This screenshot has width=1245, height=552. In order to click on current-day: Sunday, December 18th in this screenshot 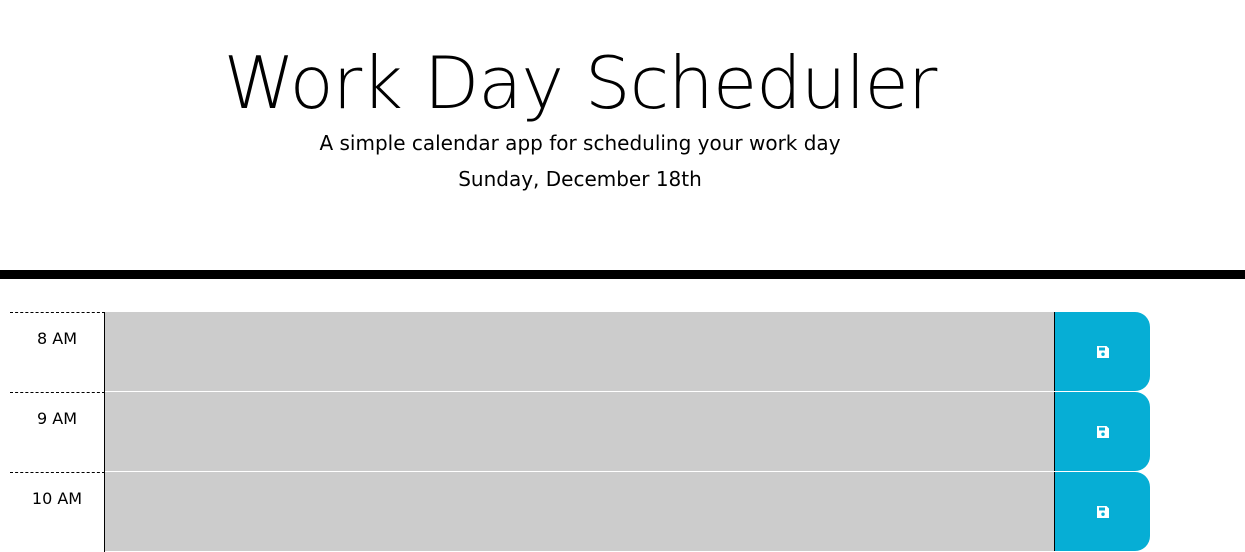, I will do `click(580, 179)`.